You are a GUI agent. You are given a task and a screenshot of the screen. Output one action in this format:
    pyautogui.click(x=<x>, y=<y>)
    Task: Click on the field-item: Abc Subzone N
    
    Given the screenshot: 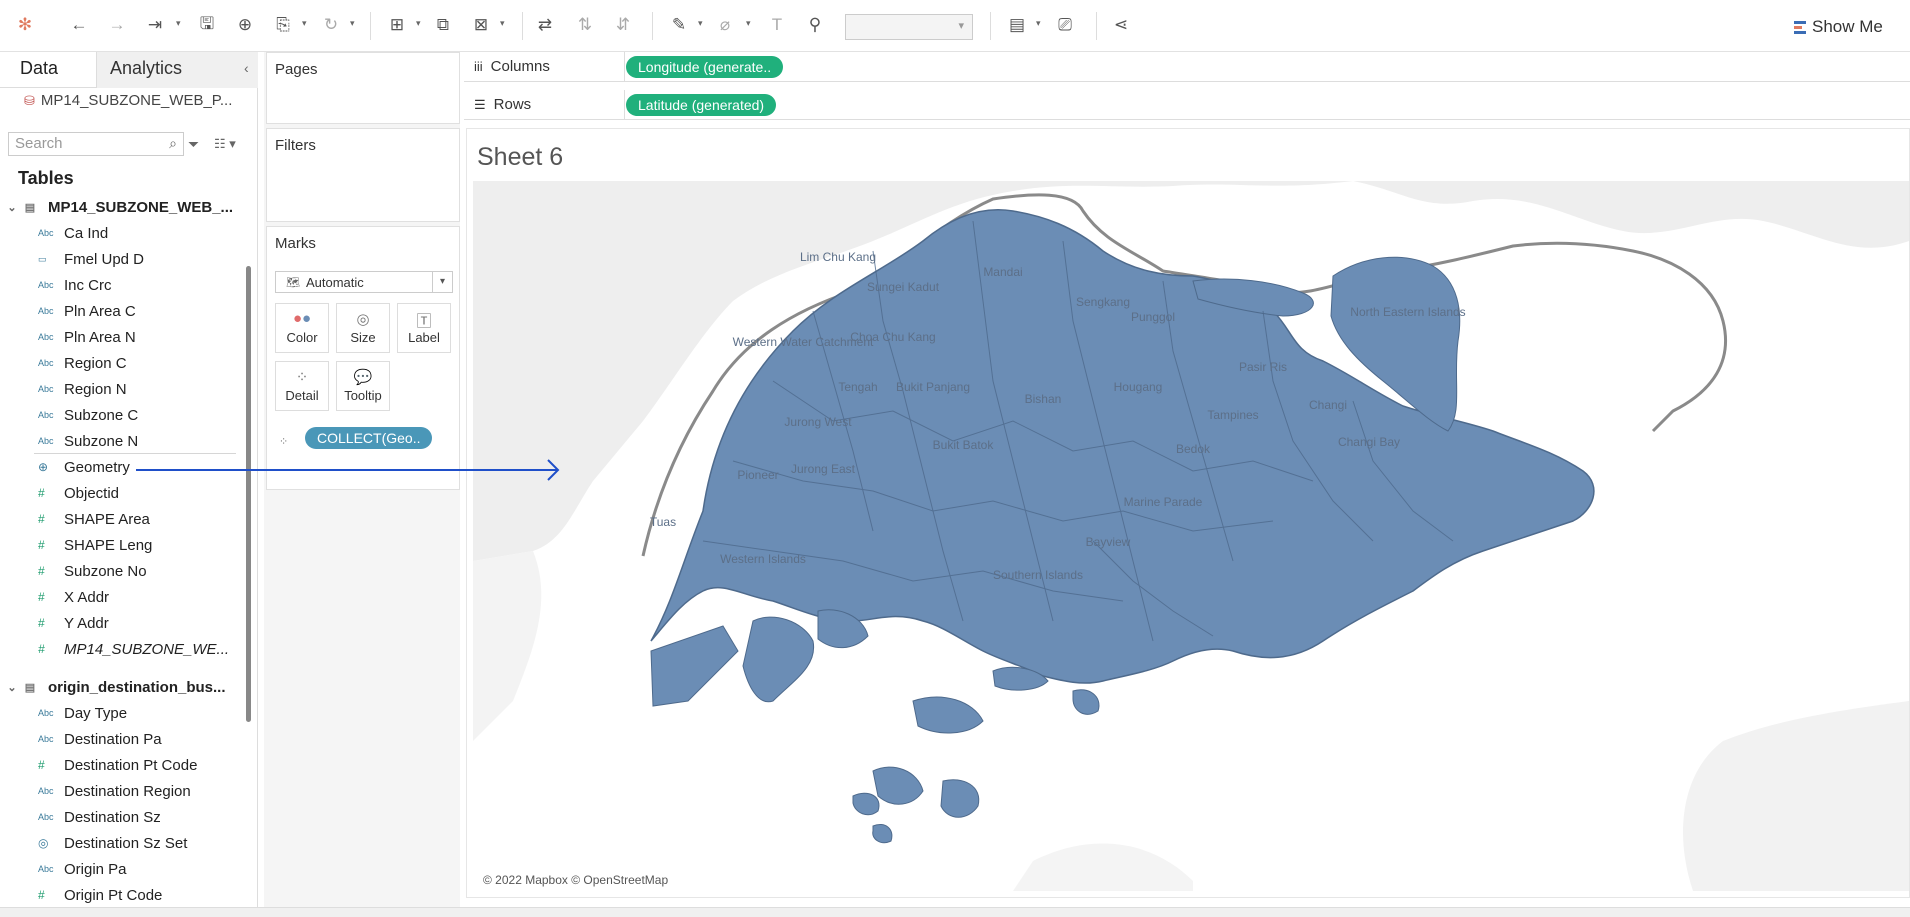 What is the action you would take?
    pyautogui.click(x=118, y=441)
    